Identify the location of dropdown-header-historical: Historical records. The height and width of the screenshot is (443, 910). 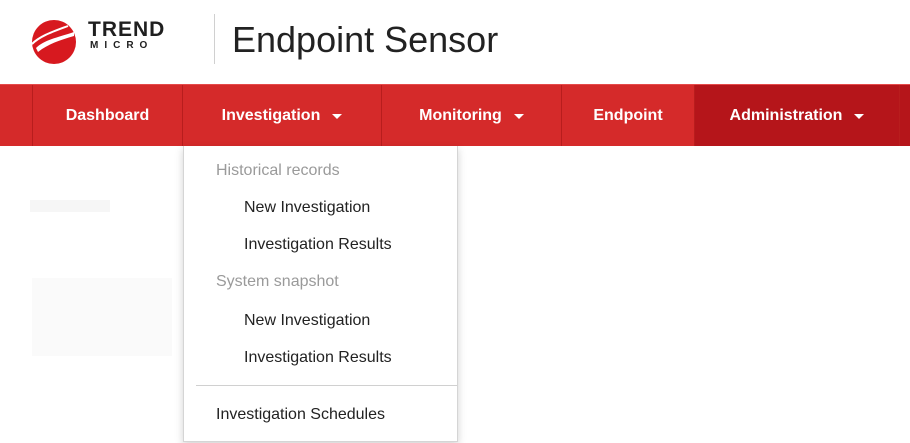
(278, 170).